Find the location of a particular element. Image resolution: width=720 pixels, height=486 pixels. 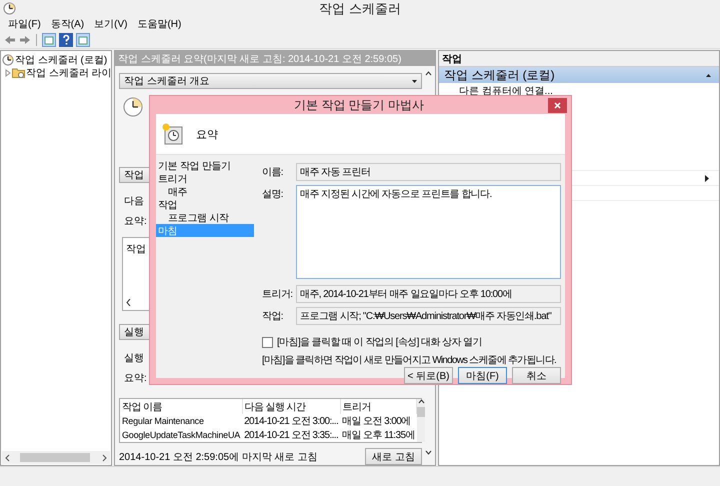

window-title: 작업 스케줄러 is located at coordinates (360, 9).